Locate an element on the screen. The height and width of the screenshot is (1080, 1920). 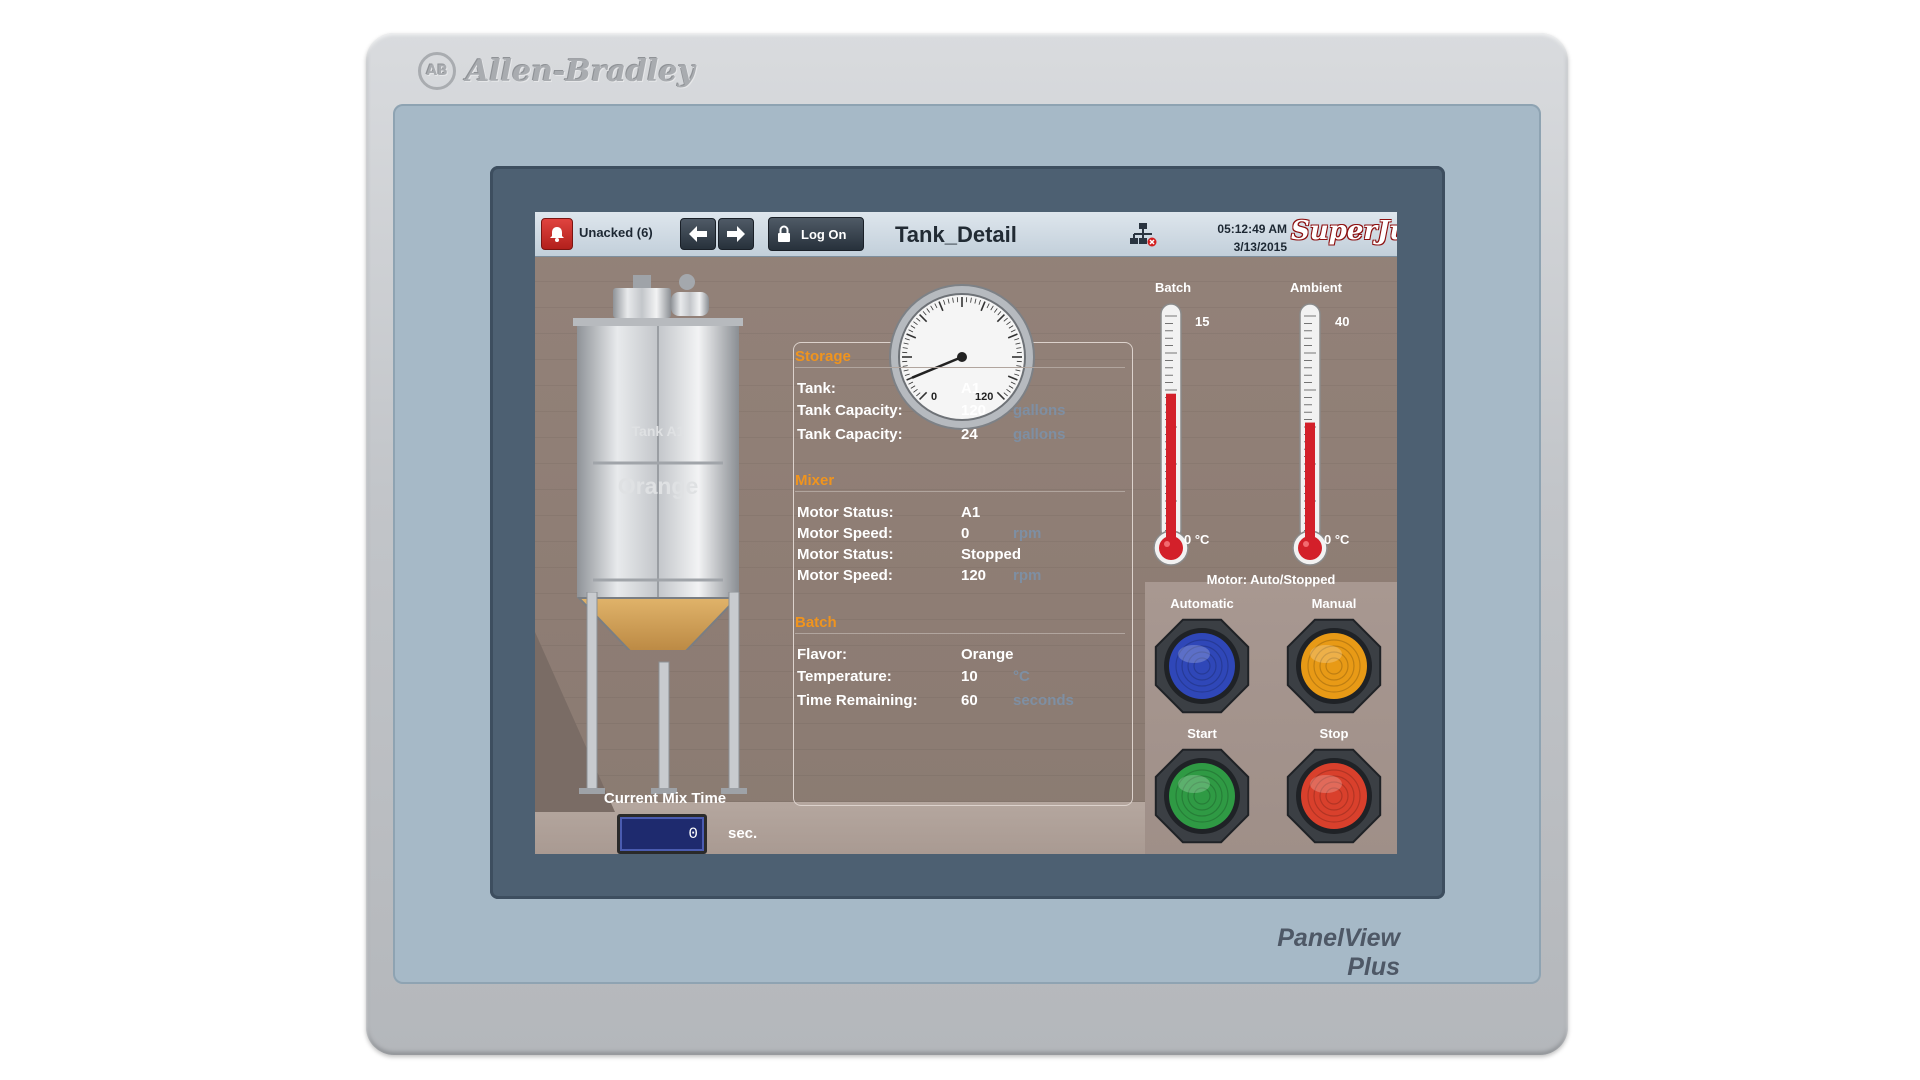
row-unit: seconds is located at coordinates (1043, 700).